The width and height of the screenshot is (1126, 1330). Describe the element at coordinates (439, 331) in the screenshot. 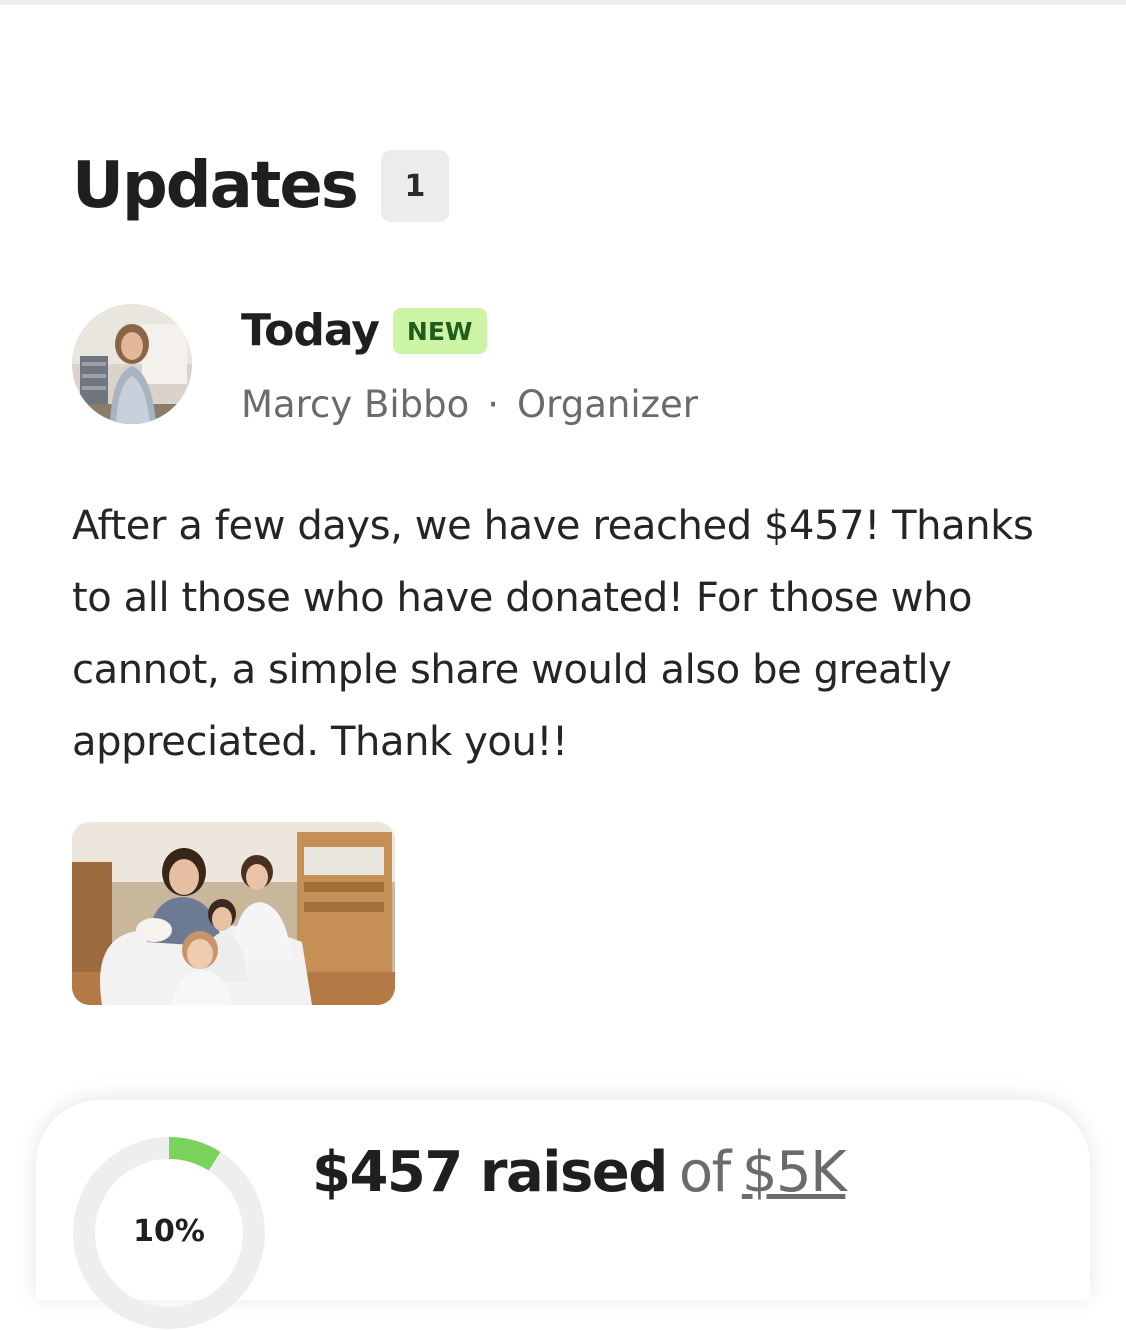

I see `new-badge: NEW` at that location.